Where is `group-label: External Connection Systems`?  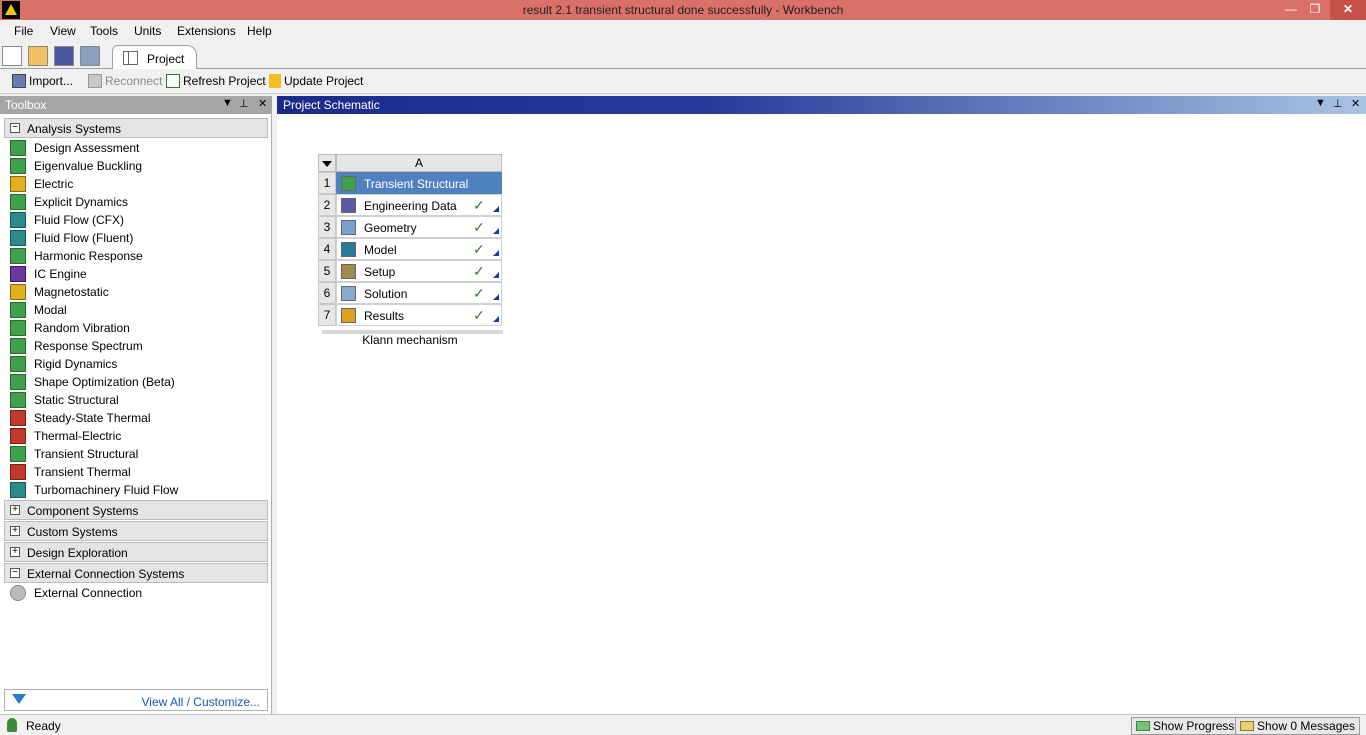 group-label: External Connection Systems is located at coordinates (106, 574).